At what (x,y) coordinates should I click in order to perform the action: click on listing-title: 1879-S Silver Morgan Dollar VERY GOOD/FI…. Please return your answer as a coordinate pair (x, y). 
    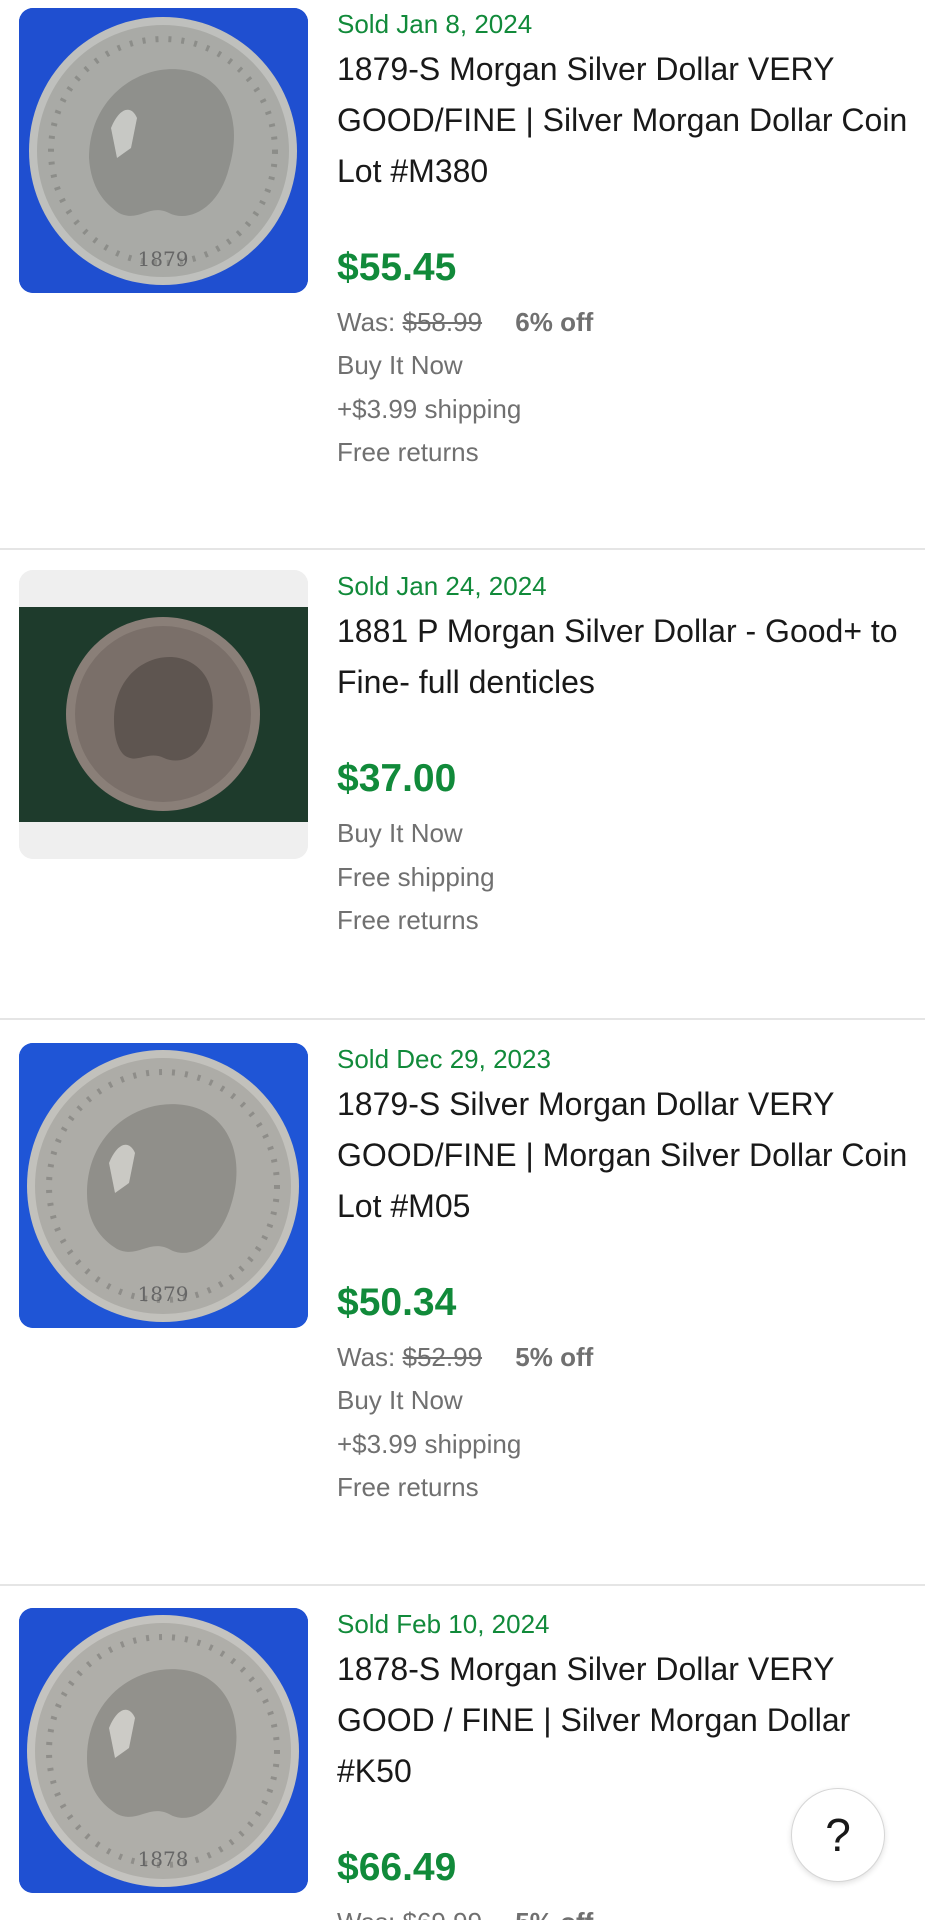
    Looking at the image, I should click on (629, 1155).